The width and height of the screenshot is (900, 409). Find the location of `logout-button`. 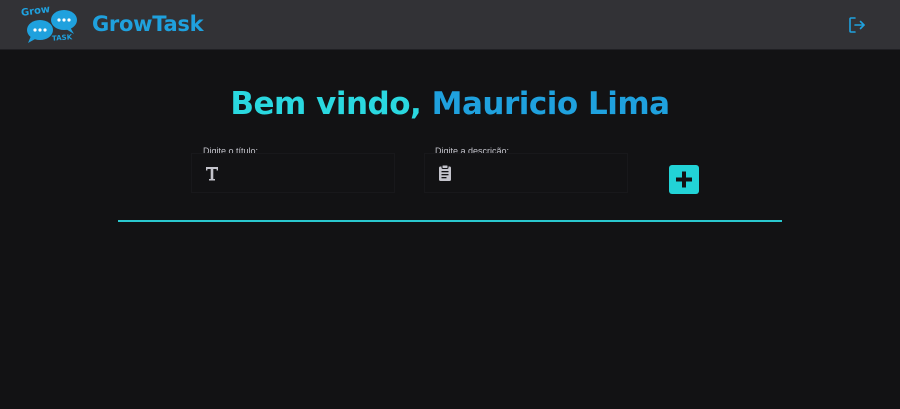

logout-button is located at coordinates (857, 25).